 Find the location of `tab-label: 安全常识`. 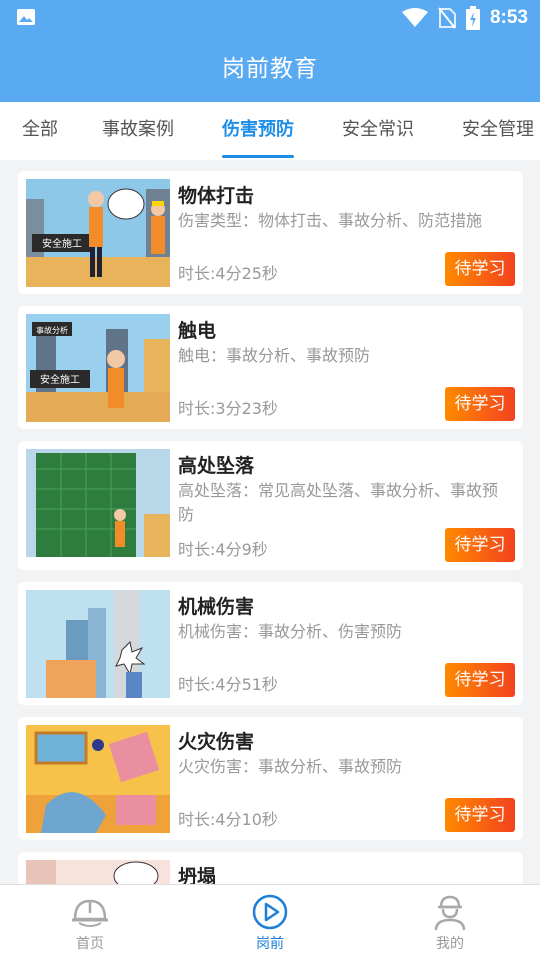

tab-label: 安全常识 is located at coordinates (378, 129).